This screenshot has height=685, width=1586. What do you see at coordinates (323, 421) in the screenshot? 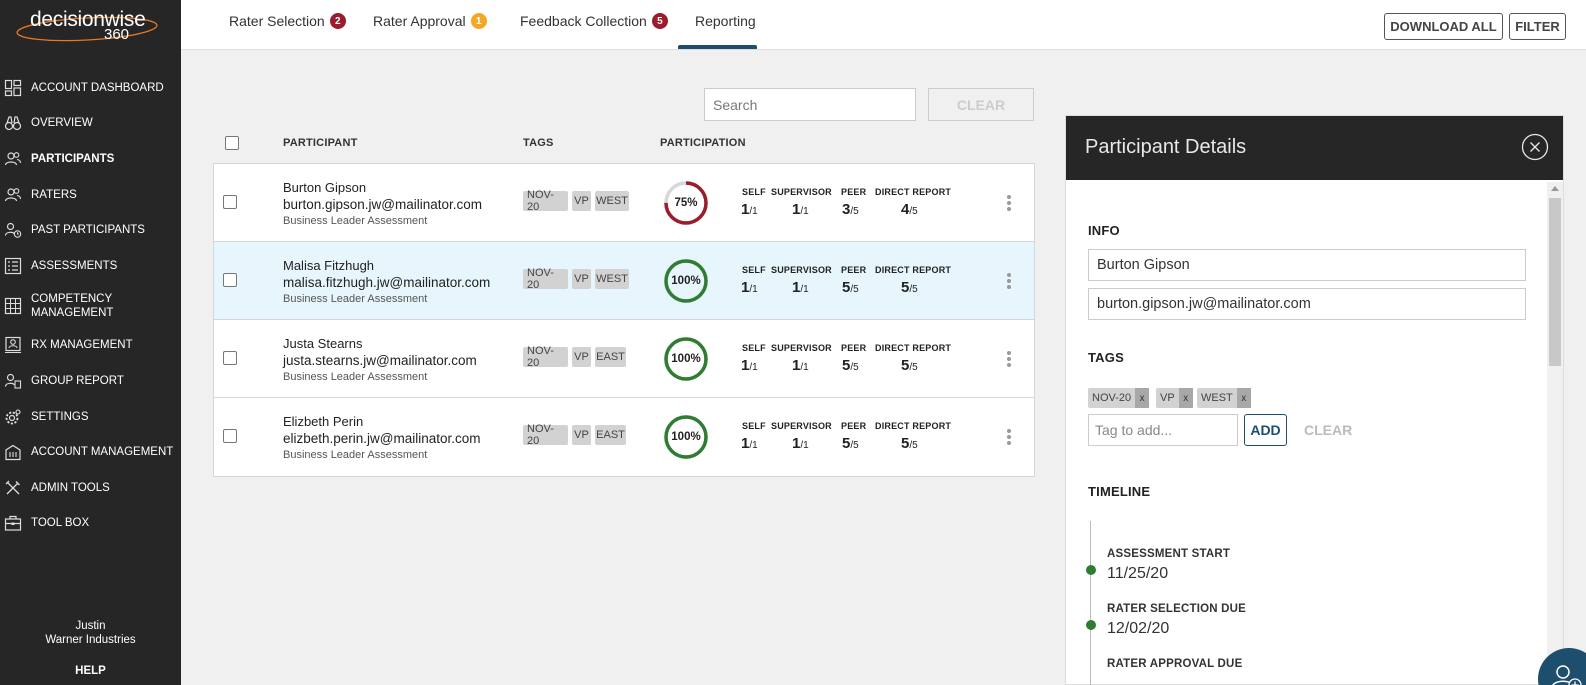
I see `participant-name: Elizbeth Perin` at bounding box center [323, 421].